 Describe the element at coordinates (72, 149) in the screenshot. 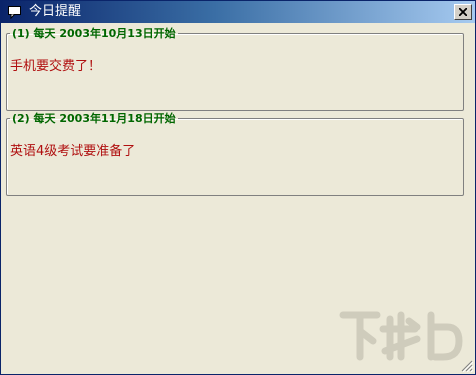

I see `reminder-message: 英语4级考试要准备了` at that location.